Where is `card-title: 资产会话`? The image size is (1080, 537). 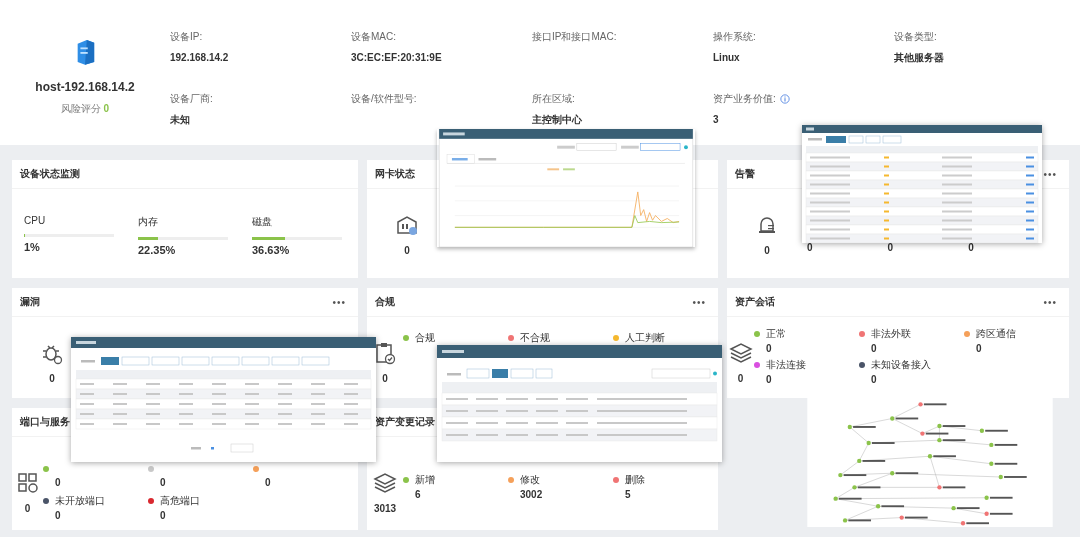 card-title: 资产会话 is located at coordinates (755, 302).